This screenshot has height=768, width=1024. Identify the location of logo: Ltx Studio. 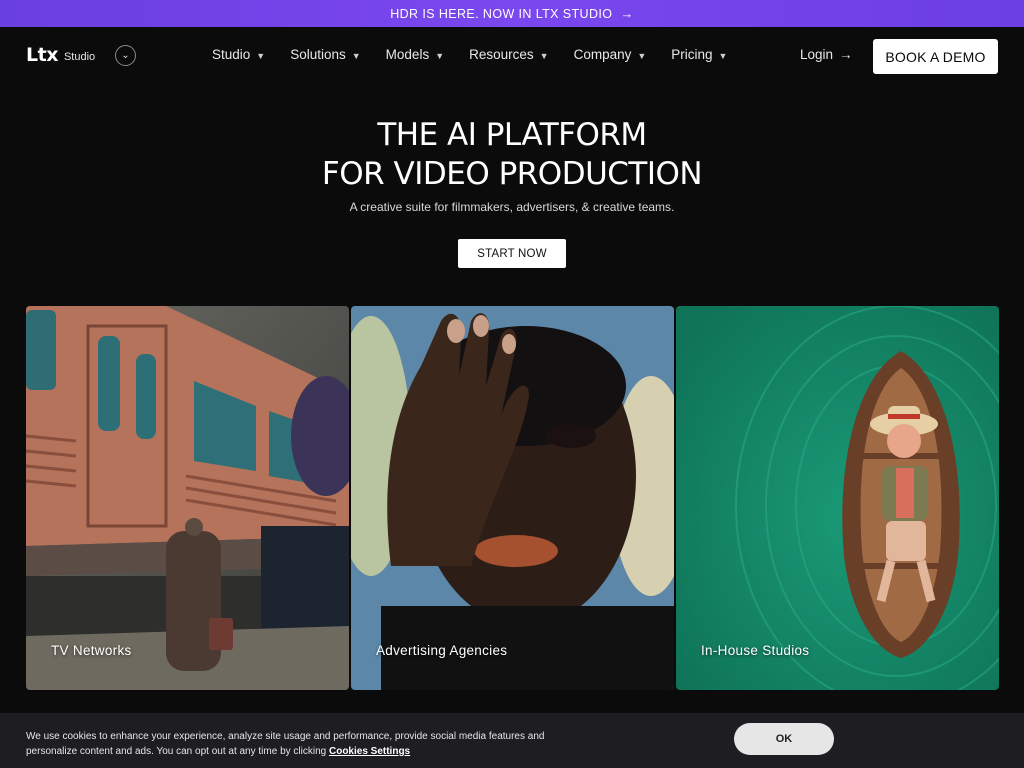
(61, 55).